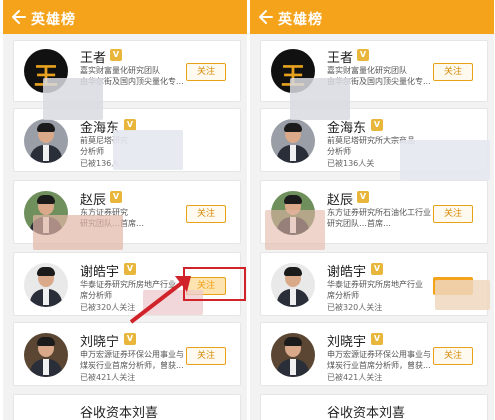 The width and height of the screenshot is (495, 420). What do you see at coordinates (351, 163) in the screenshot?
I see `follower-count: 已被136人关` at bounding box center [351, 163].